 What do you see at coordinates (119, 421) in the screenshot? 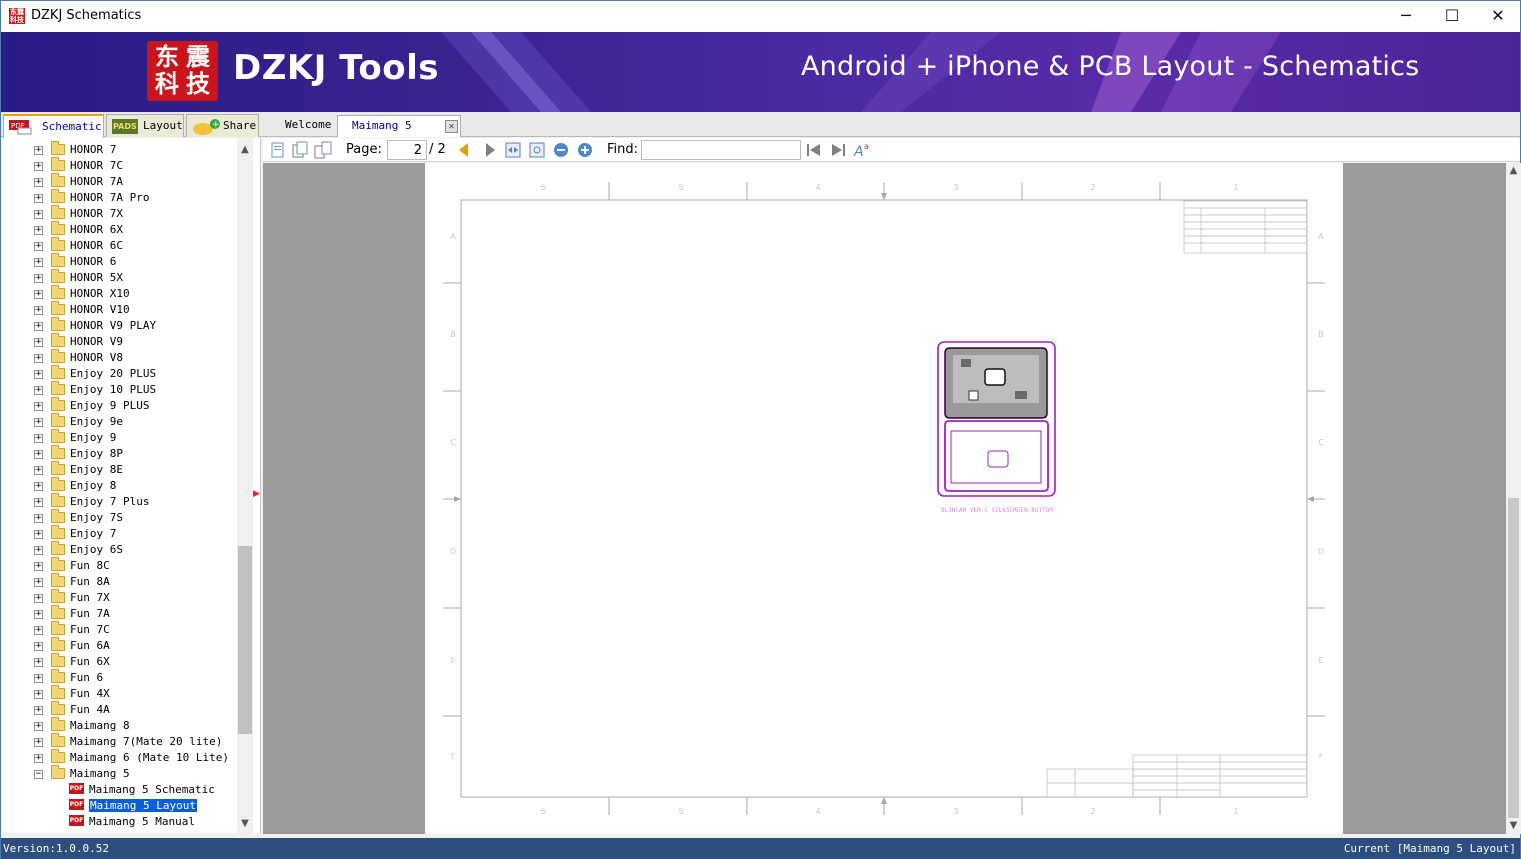
I see `tree-item: + Enjoy 9e` at bounding box center [119, 421].